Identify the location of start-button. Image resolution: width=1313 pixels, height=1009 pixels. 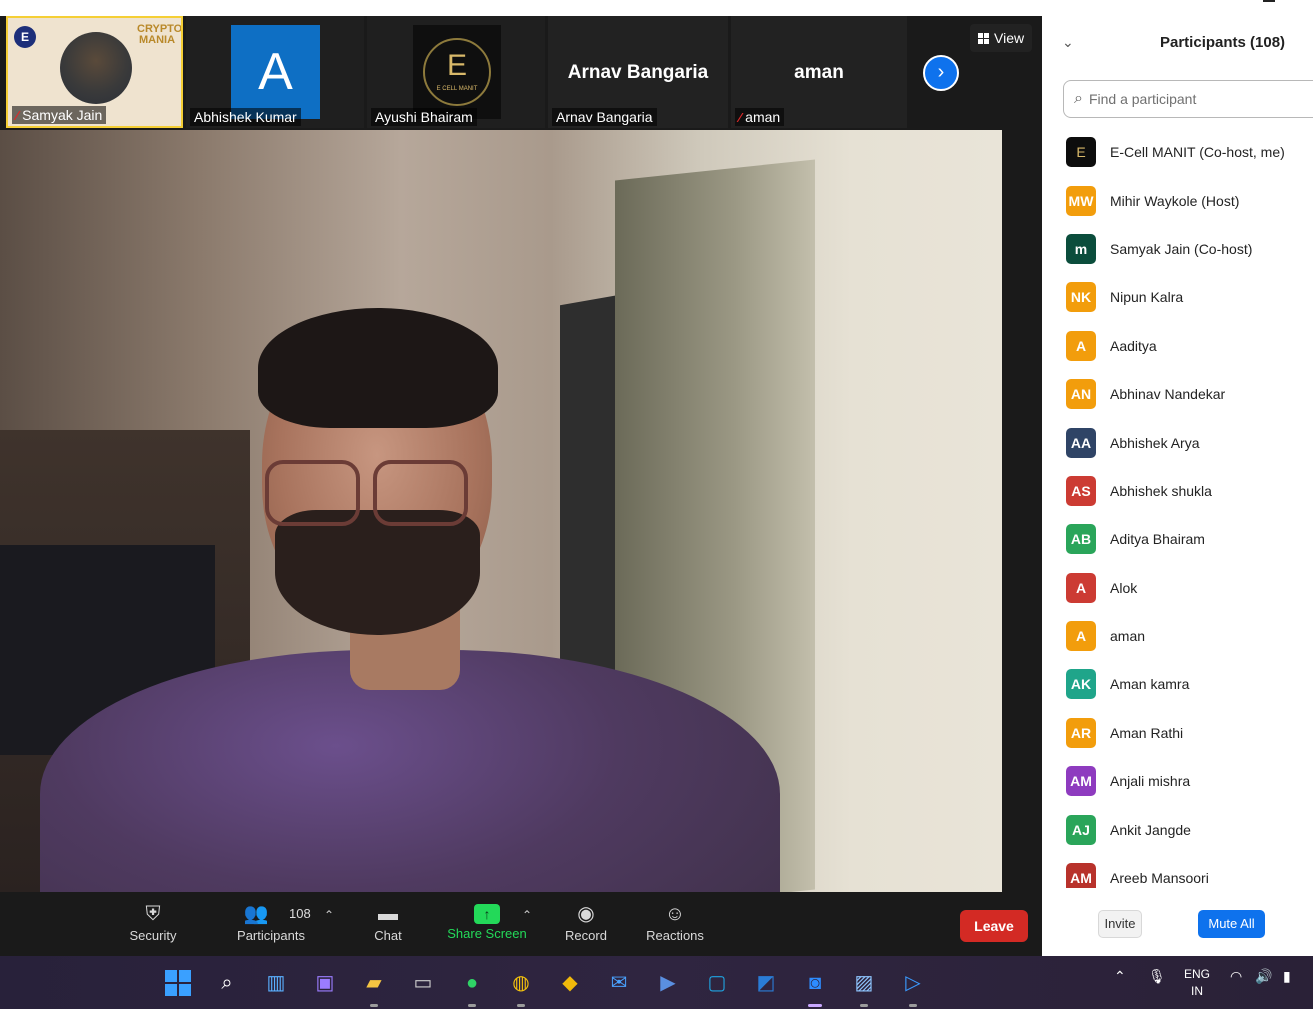
(178, 983).